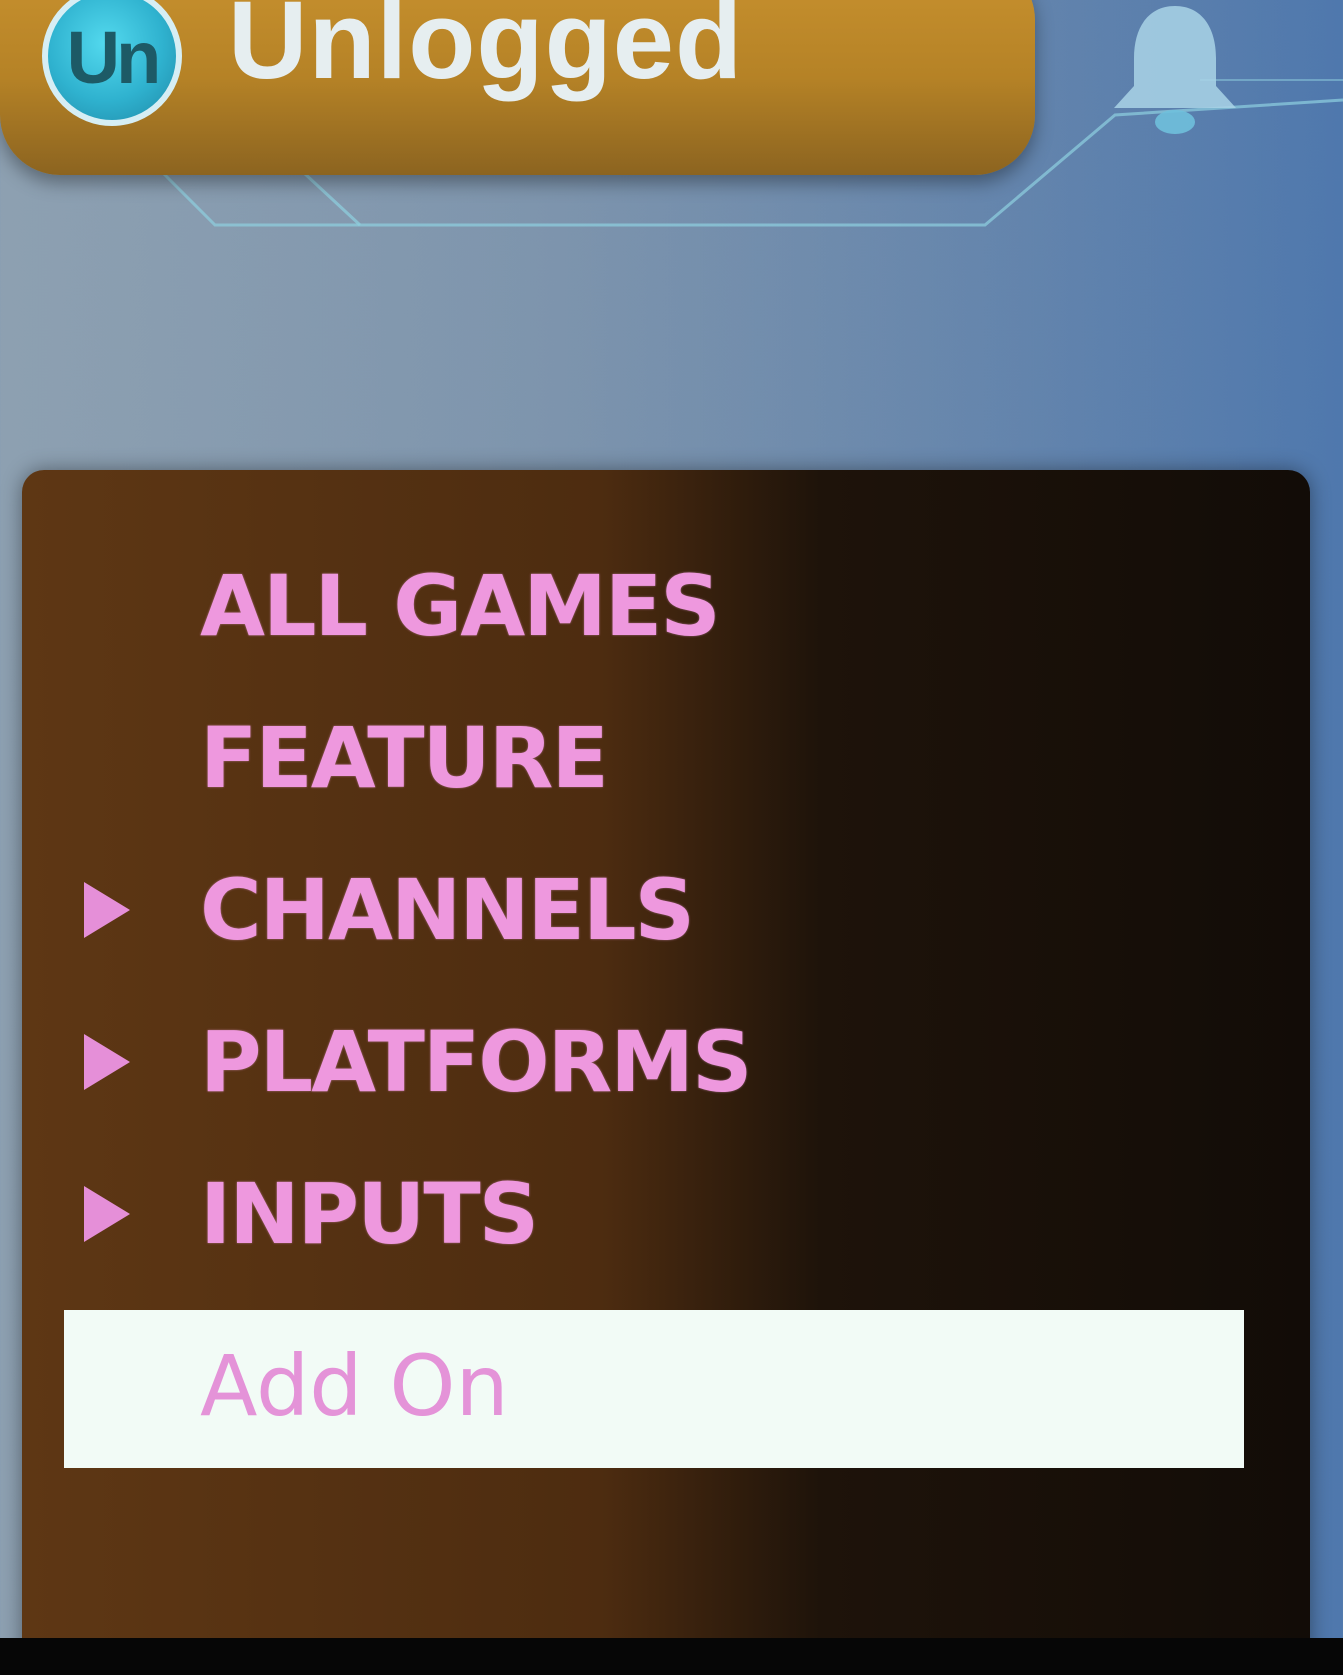  Describe the element at coordinates (447, 910) in the screenshot. I see `menu-item-label: CHANNELS` at that location.